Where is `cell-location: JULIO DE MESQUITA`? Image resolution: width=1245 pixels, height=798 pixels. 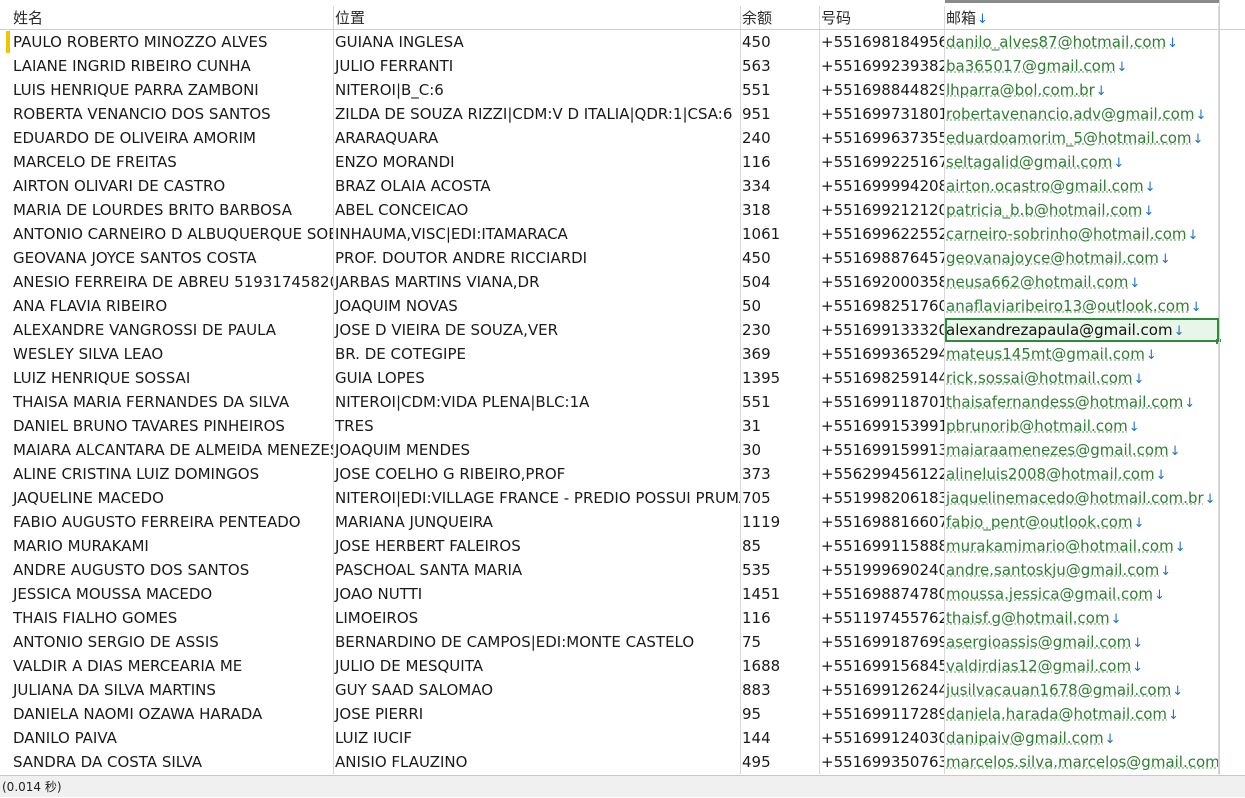 cell-location: JULIO DE MESQUITA is located at coordinates (537, 666).